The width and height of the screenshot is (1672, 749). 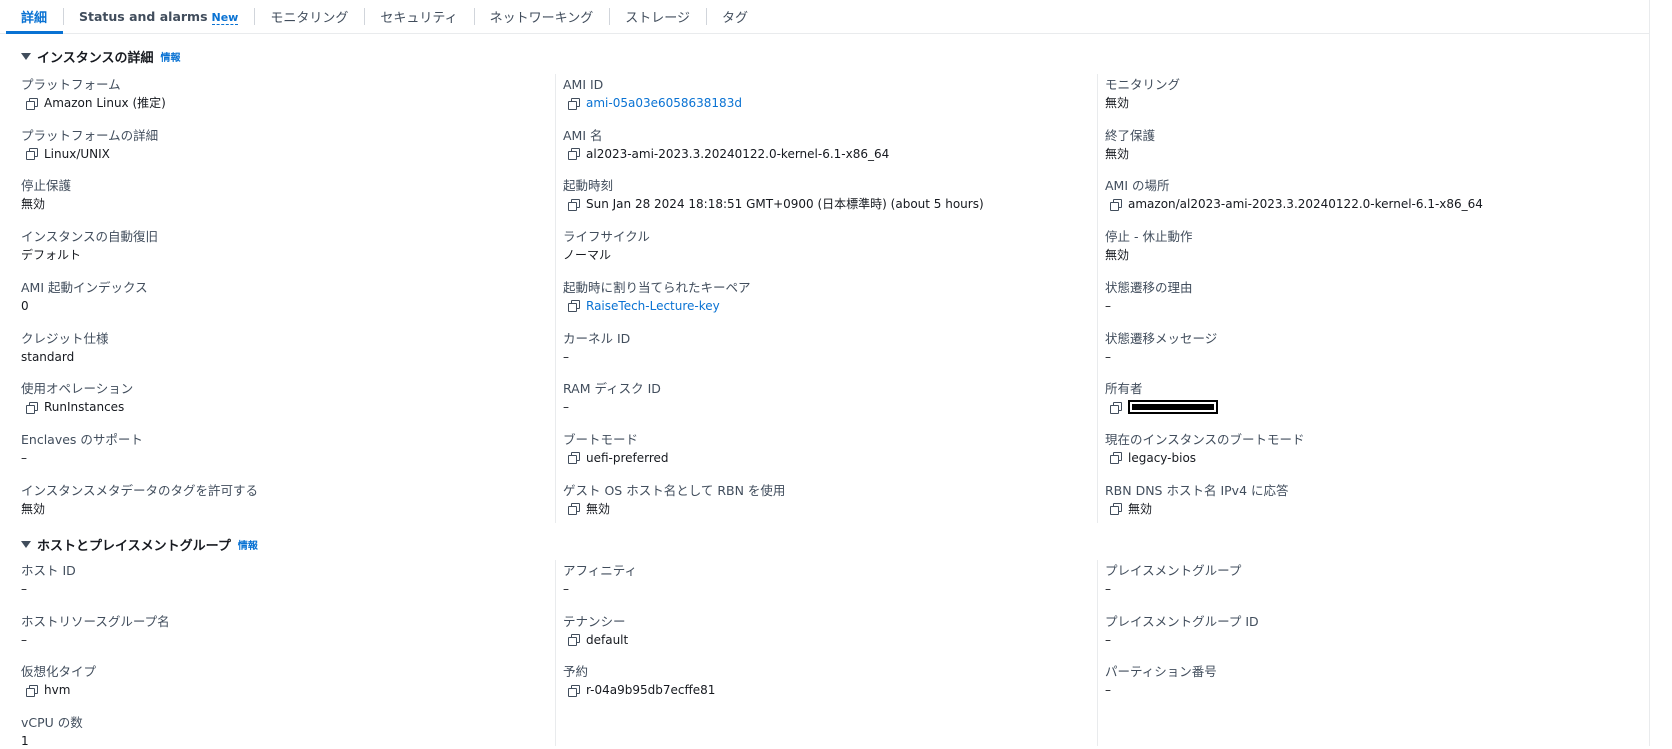 I want to click on tab-label: 詳細, so click(x=34, y=18).